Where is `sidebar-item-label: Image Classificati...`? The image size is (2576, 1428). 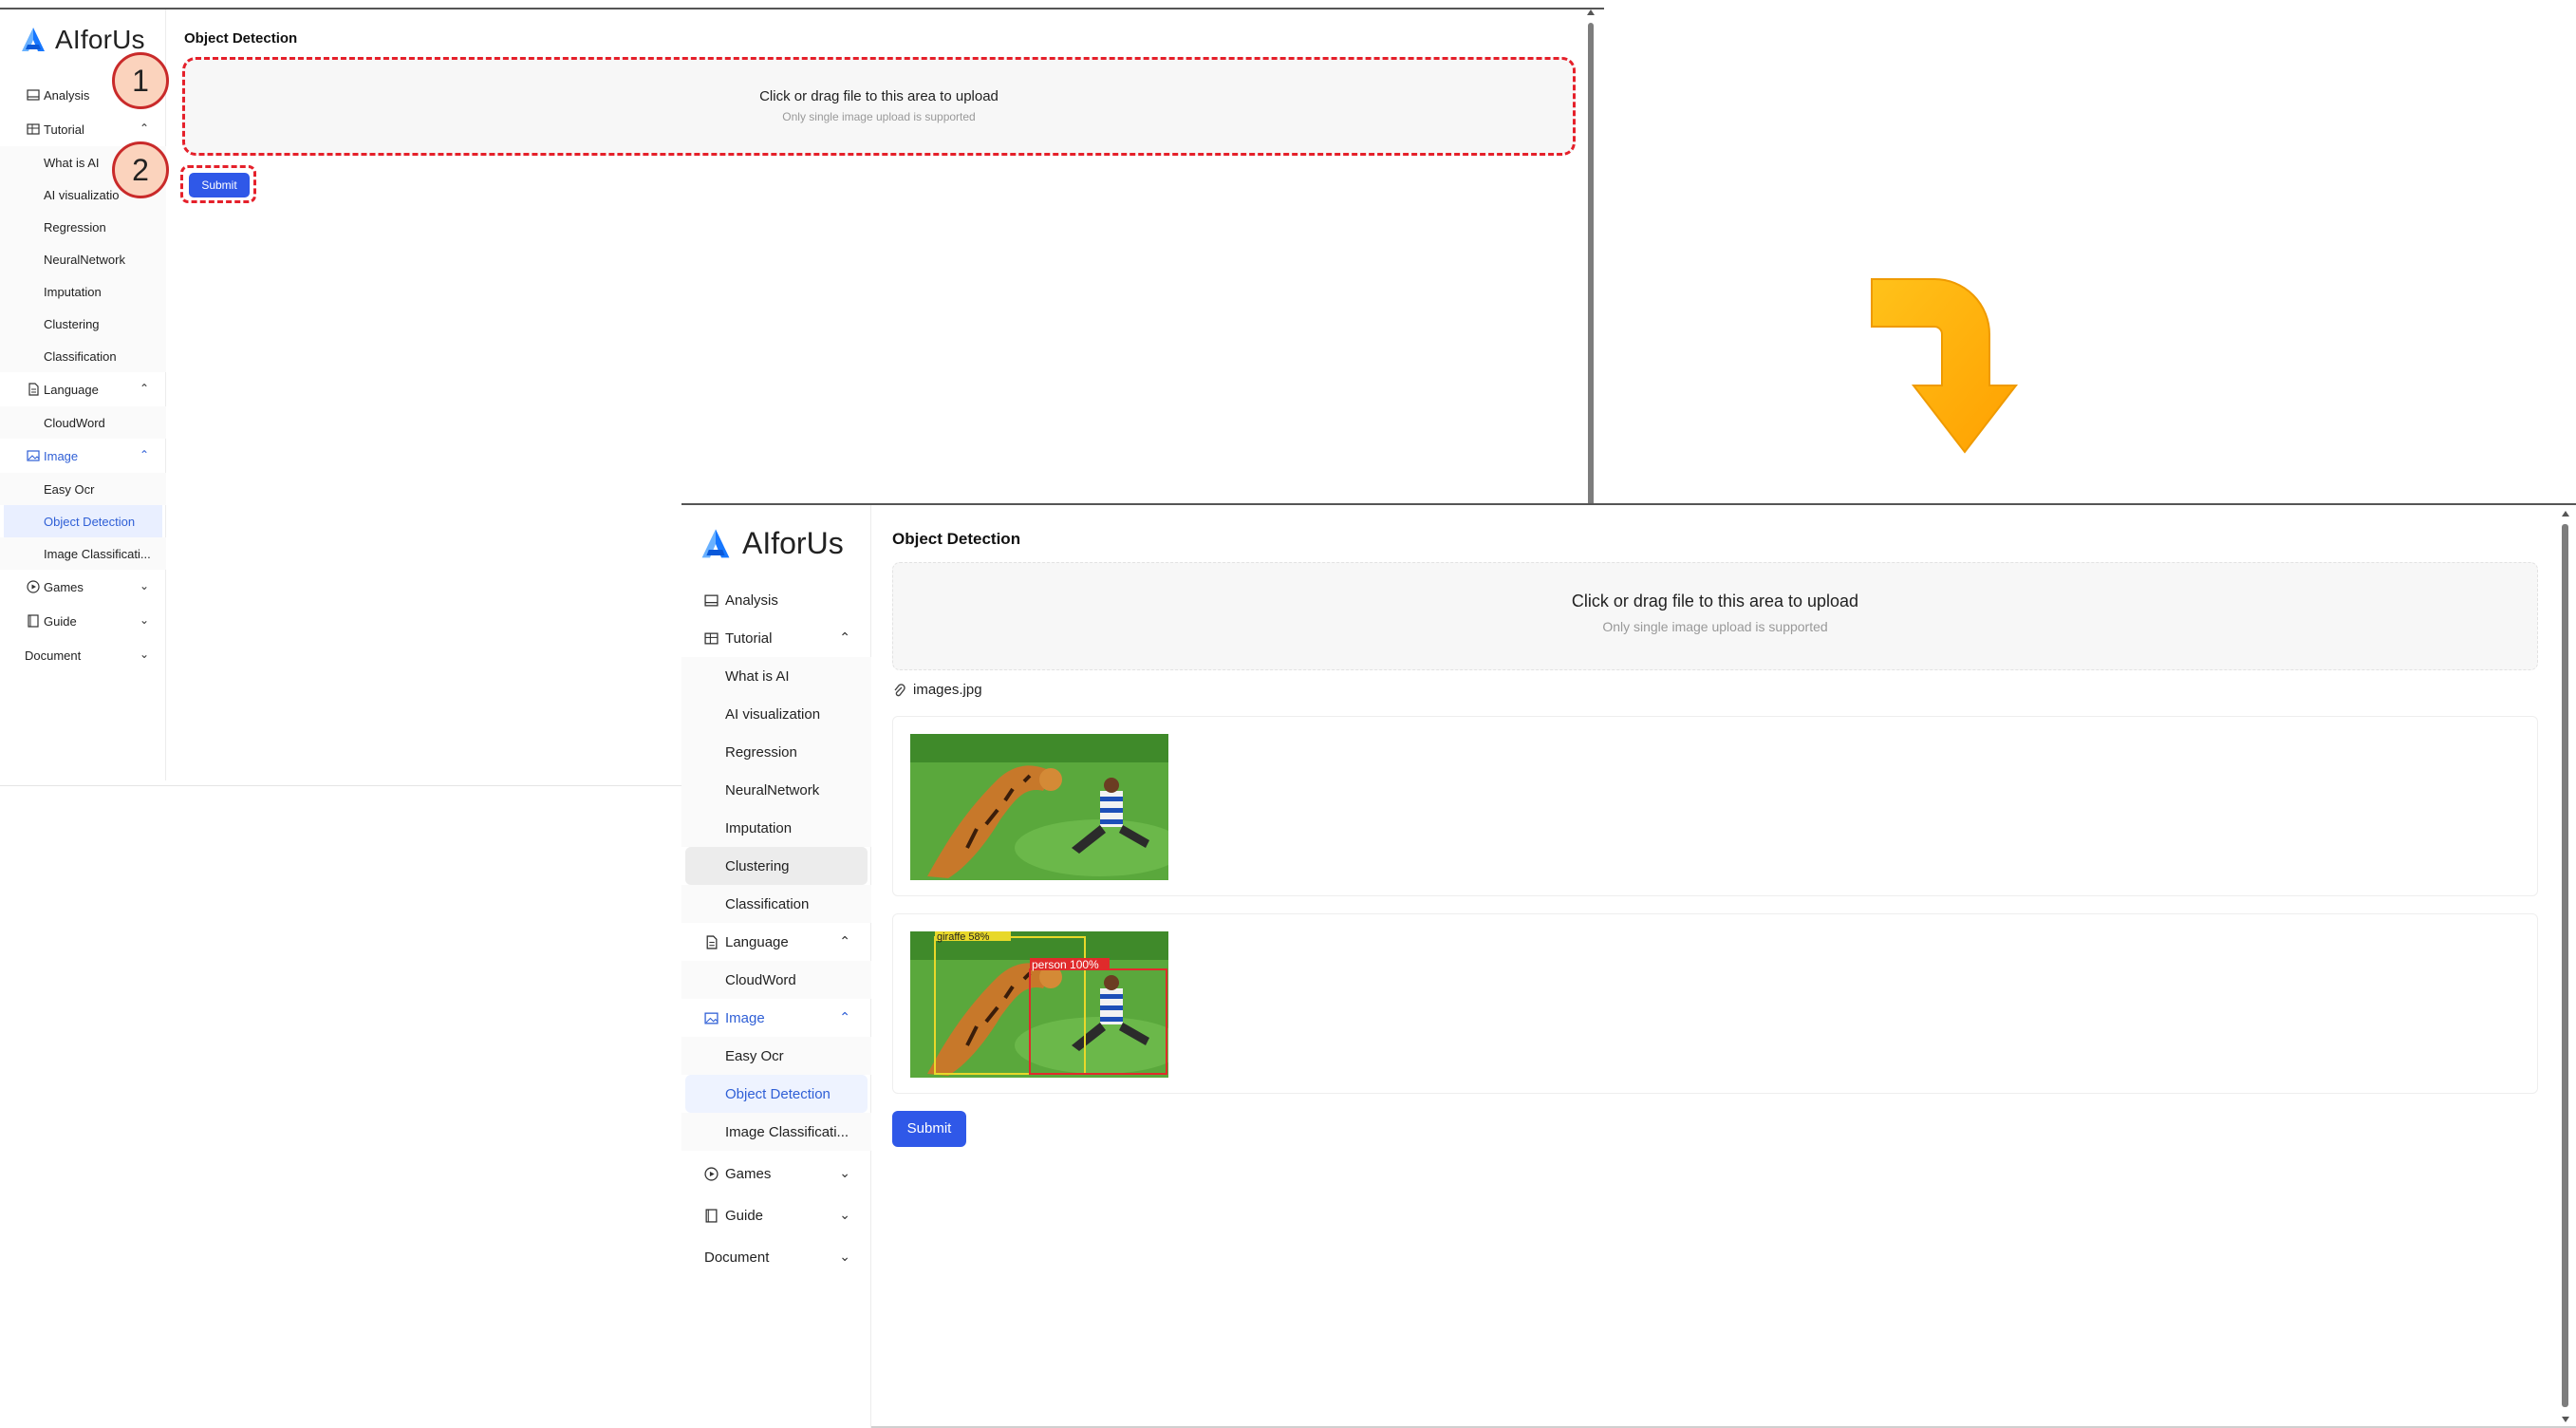 sidebar-item-label: Image Classificati... is located at coordinates (787, 1131).